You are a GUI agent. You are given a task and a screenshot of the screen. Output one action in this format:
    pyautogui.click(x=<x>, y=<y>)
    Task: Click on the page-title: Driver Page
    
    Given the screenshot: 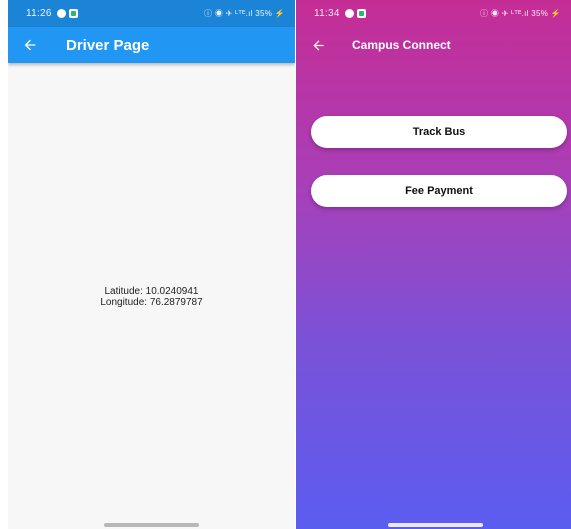 What is the action you would take?
    pyautogui.click(x=108, y=45)
    